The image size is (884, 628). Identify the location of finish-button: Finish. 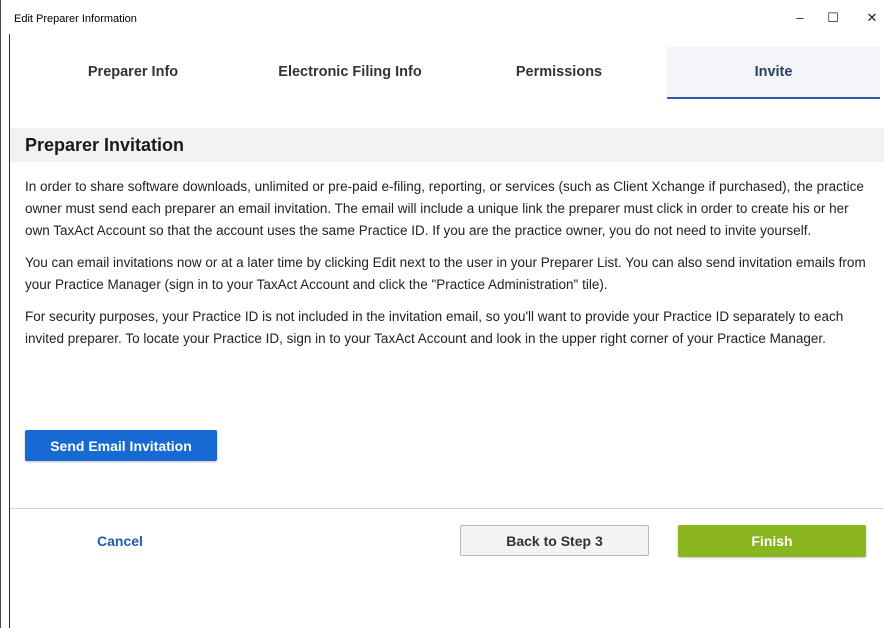
(772, 541).